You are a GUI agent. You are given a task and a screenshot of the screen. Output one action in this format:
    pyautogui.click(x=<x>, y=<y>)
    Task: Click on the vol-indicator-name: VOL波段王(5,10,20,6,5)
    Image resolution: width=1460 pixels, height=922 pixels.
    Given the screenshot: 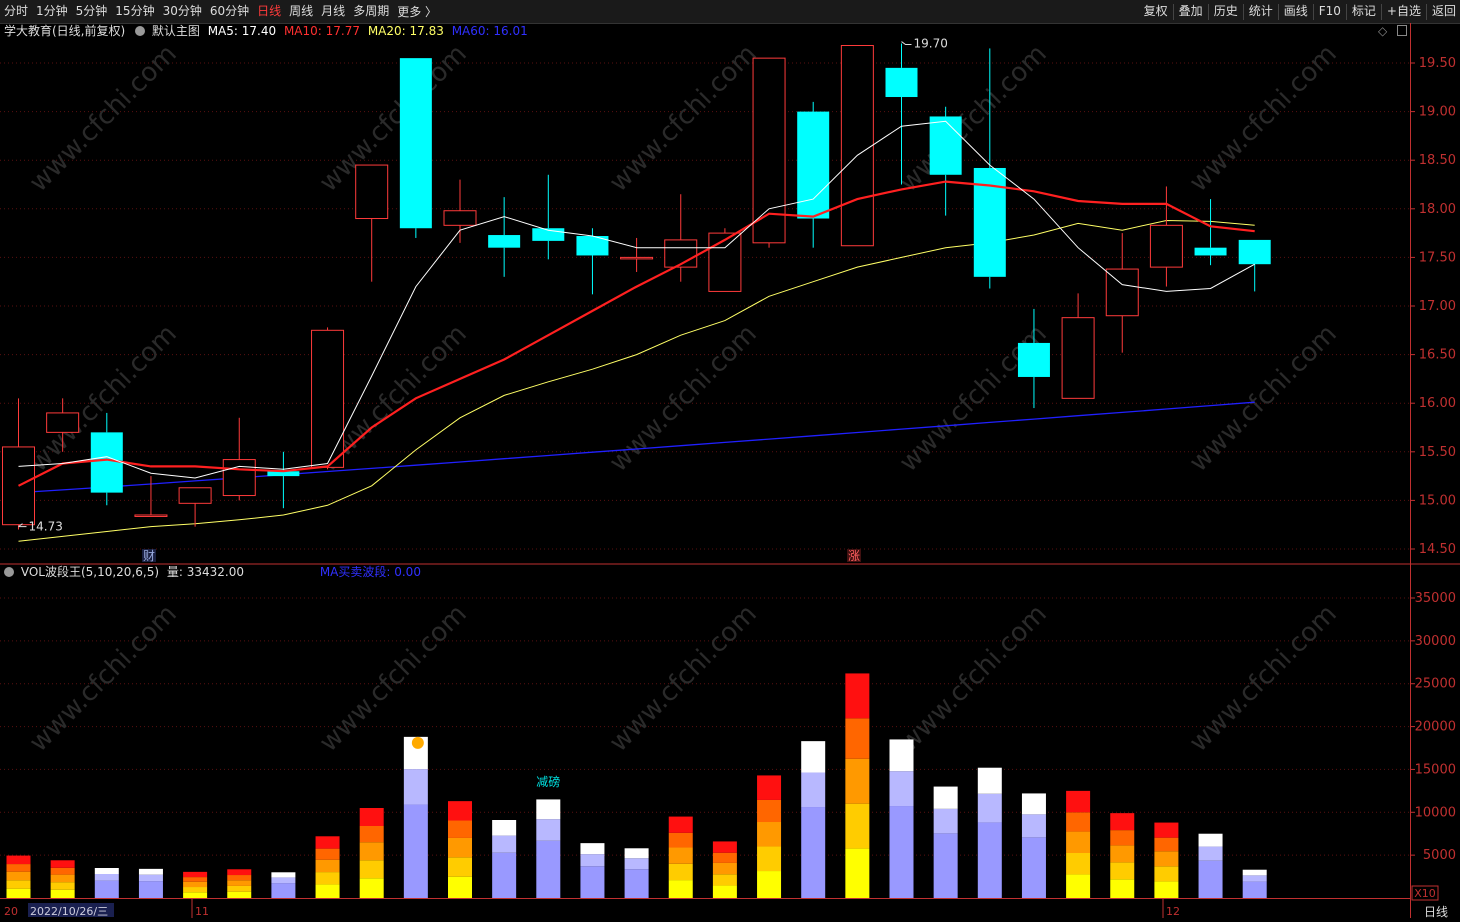 What is the action you would take?
    pyautogui.click(x=90, y=572)
    